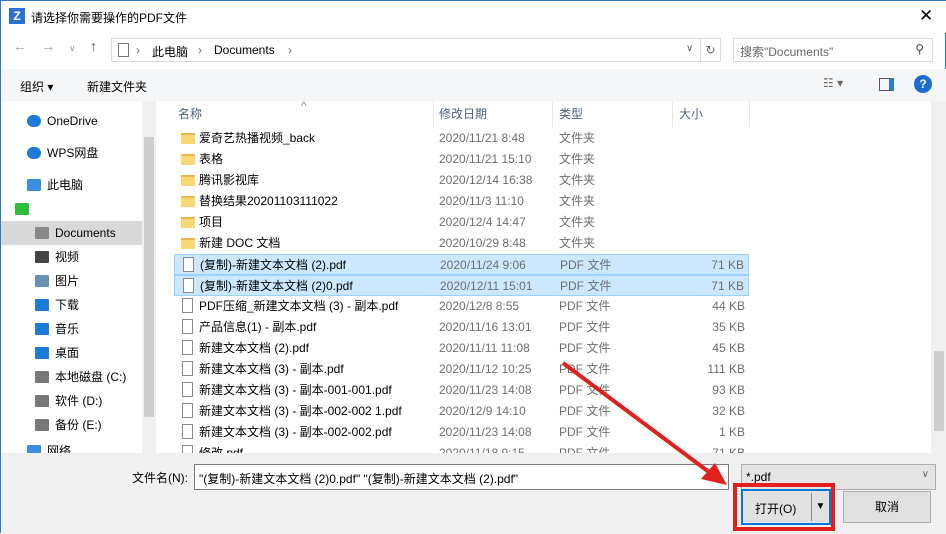  I want to click on annotation-overlay, so click(698, 446).